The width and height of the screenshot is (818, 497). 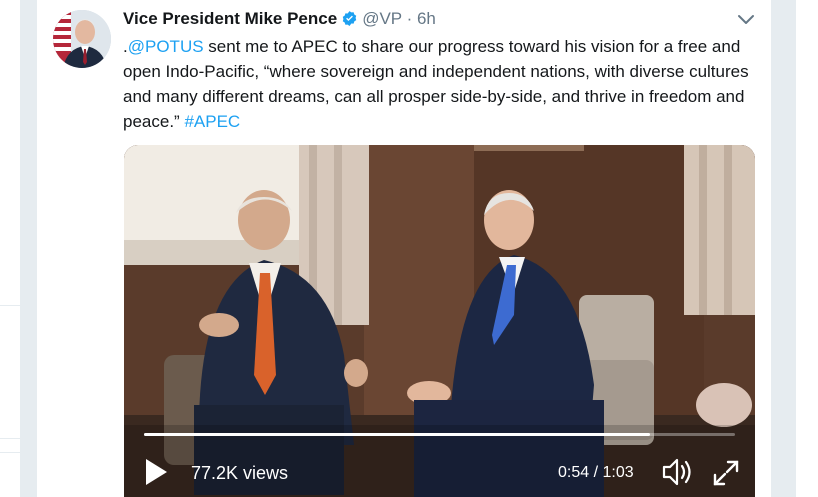 What do you see at coordinates (212, 121) in the screenshot?
I see `hashtag-link: #APEC` at bounding box center [212, 121].